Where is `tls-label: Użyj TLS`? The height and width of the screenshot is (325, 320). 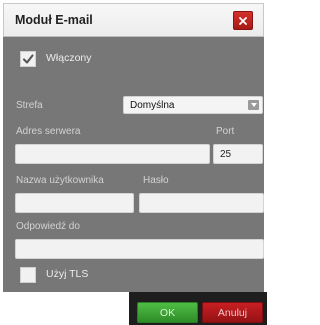 tls-label: Użyj TLS is located at coordinates (67, 274).